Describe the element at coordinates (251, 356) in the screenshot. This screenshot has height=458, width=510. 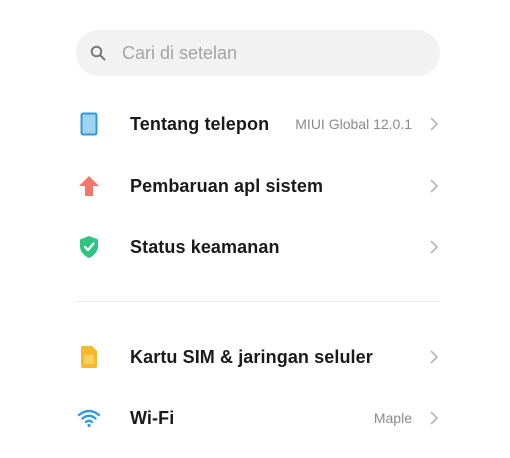
I see `settings-item-label: Kartu SIM & jaringan seluler` at that location.